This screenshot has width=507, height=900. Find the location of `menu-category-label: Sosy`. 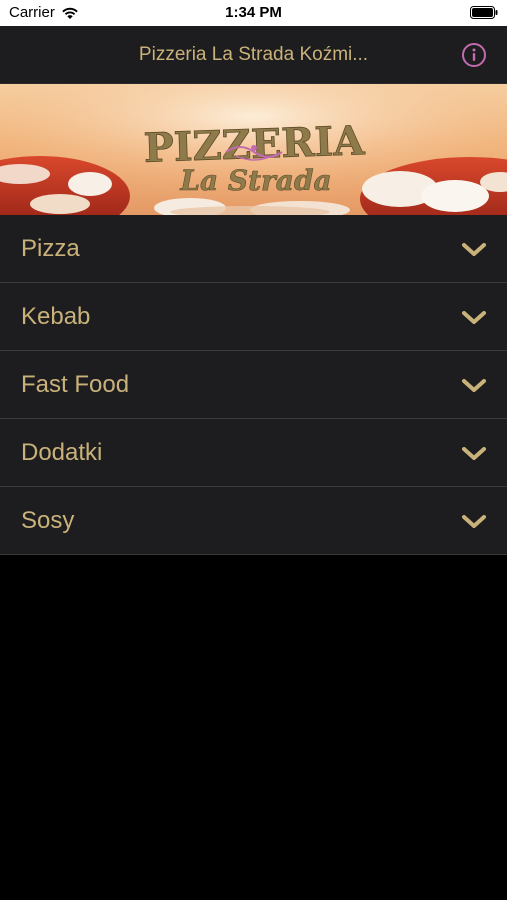

menu-category-label: Sosy is located at coordinates (48, 520).